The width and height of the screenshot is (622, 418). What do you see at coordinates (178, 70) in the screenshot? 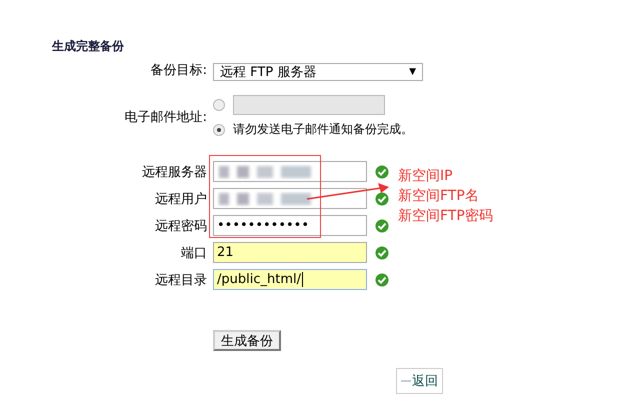
I see `field-label: 备份目标:` at bounding box center [178, 70].